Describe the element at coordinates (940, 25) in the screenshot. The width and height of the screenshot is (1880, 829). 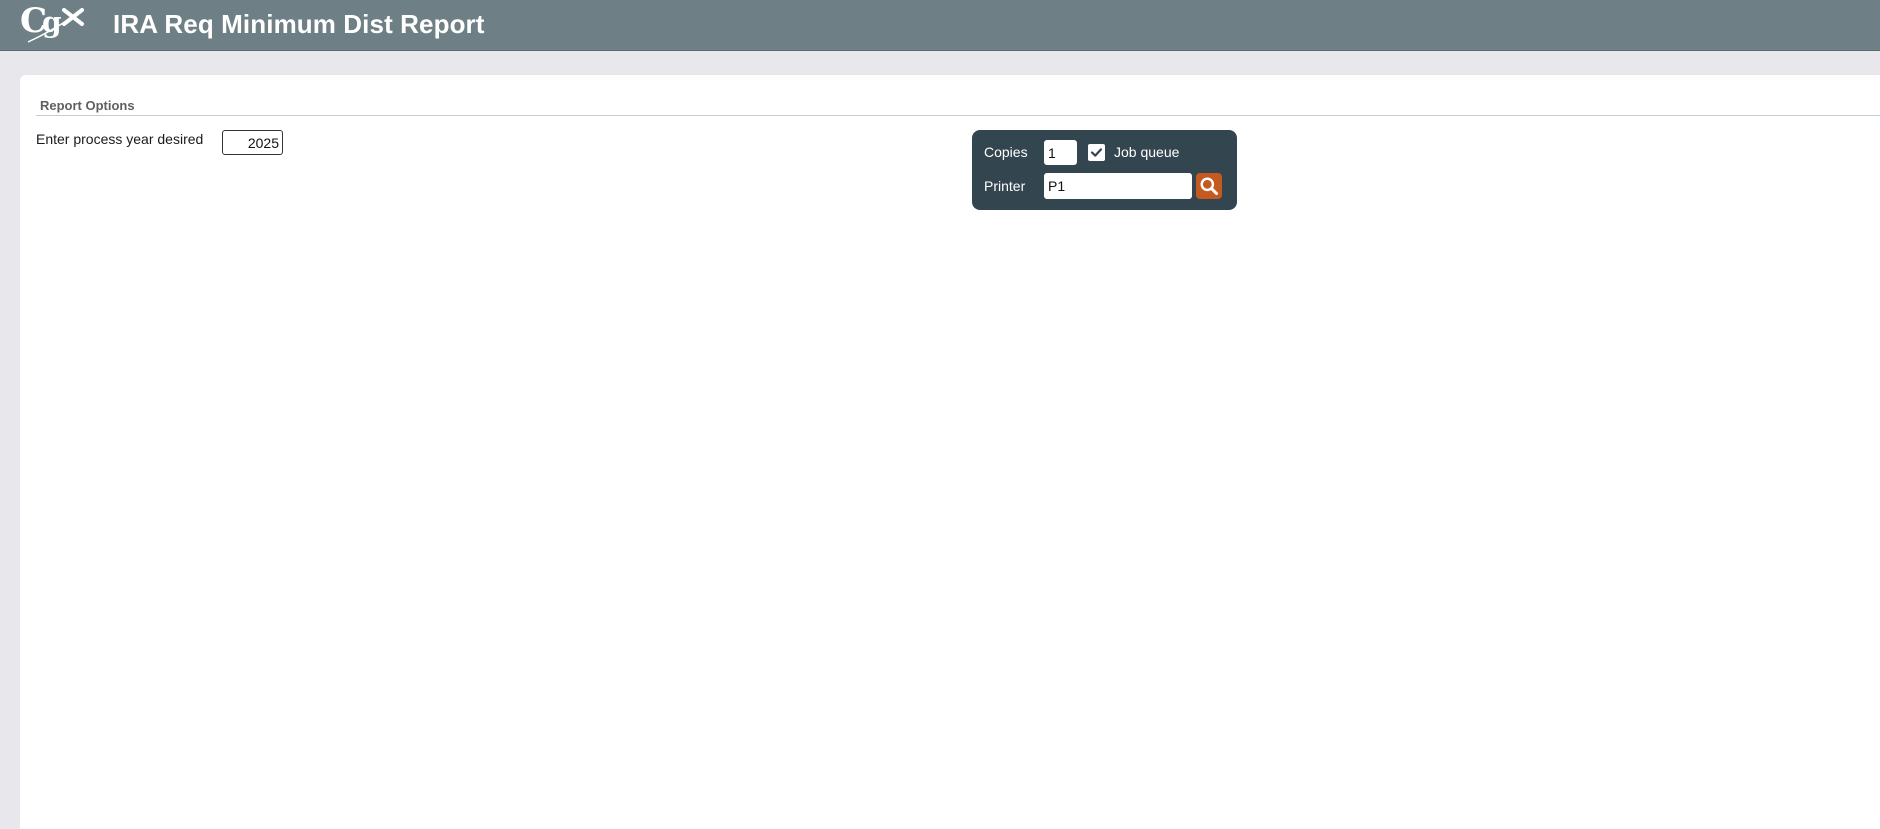
I see `app-header: C g IRA Req Minimum Dist Report` at that location.